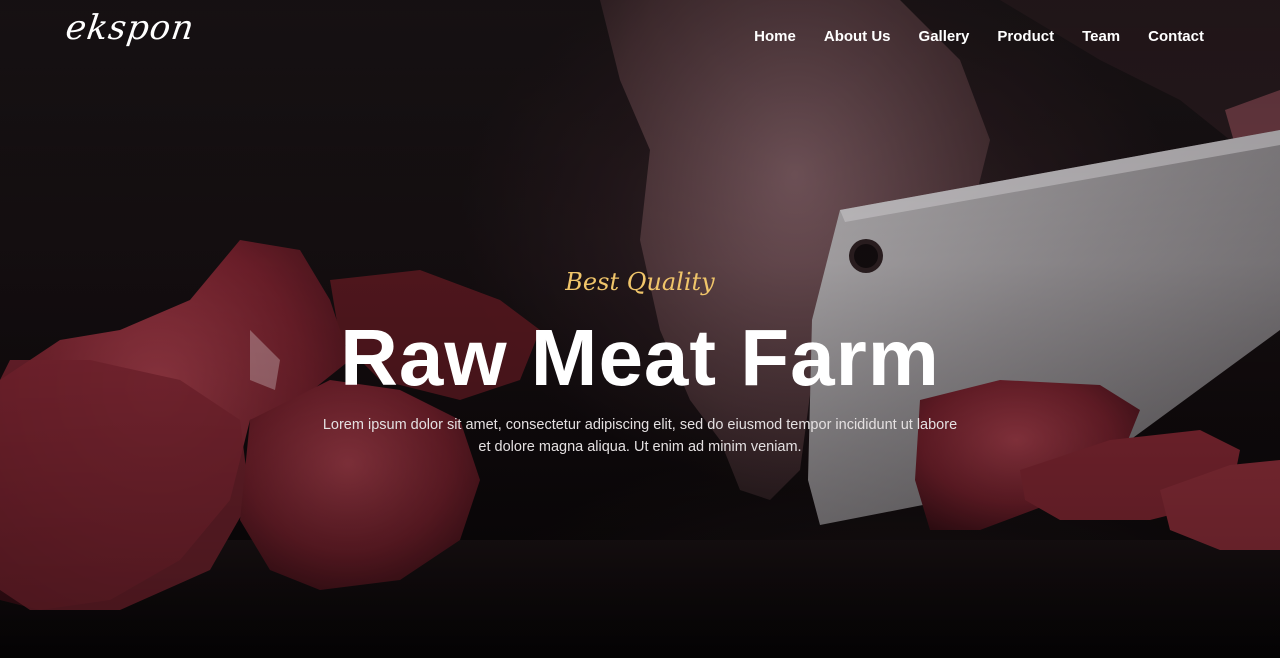 The height and width of the screenshot is (658, 1280). I want to click on nav-contact: Contact, so click(1176, 36).